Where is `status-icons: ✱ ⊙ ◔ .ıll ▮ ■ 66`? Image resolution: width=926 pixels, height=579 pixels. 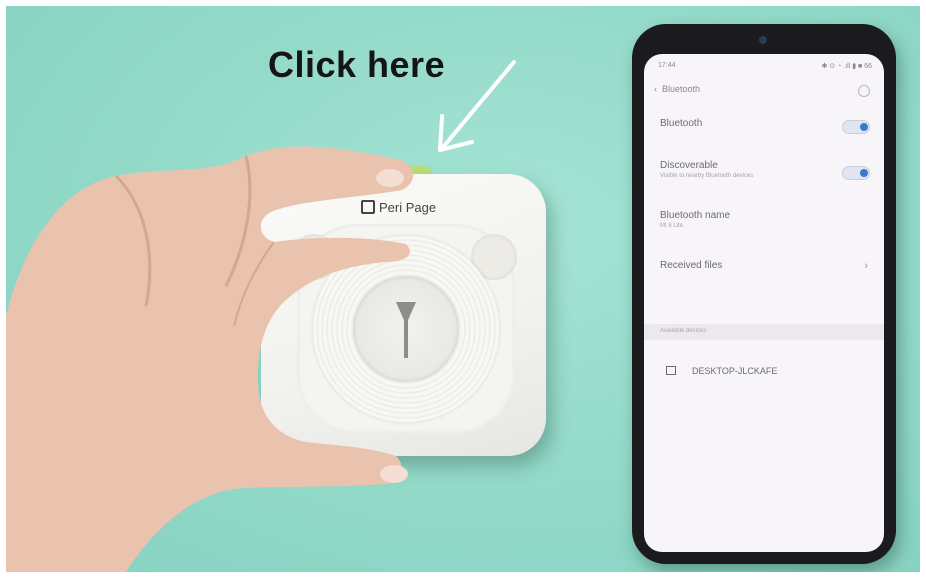 status-icons: ✱ ⊙ ◔ .ıll ▮ ■ 66 is located at coordinates (847, 66).